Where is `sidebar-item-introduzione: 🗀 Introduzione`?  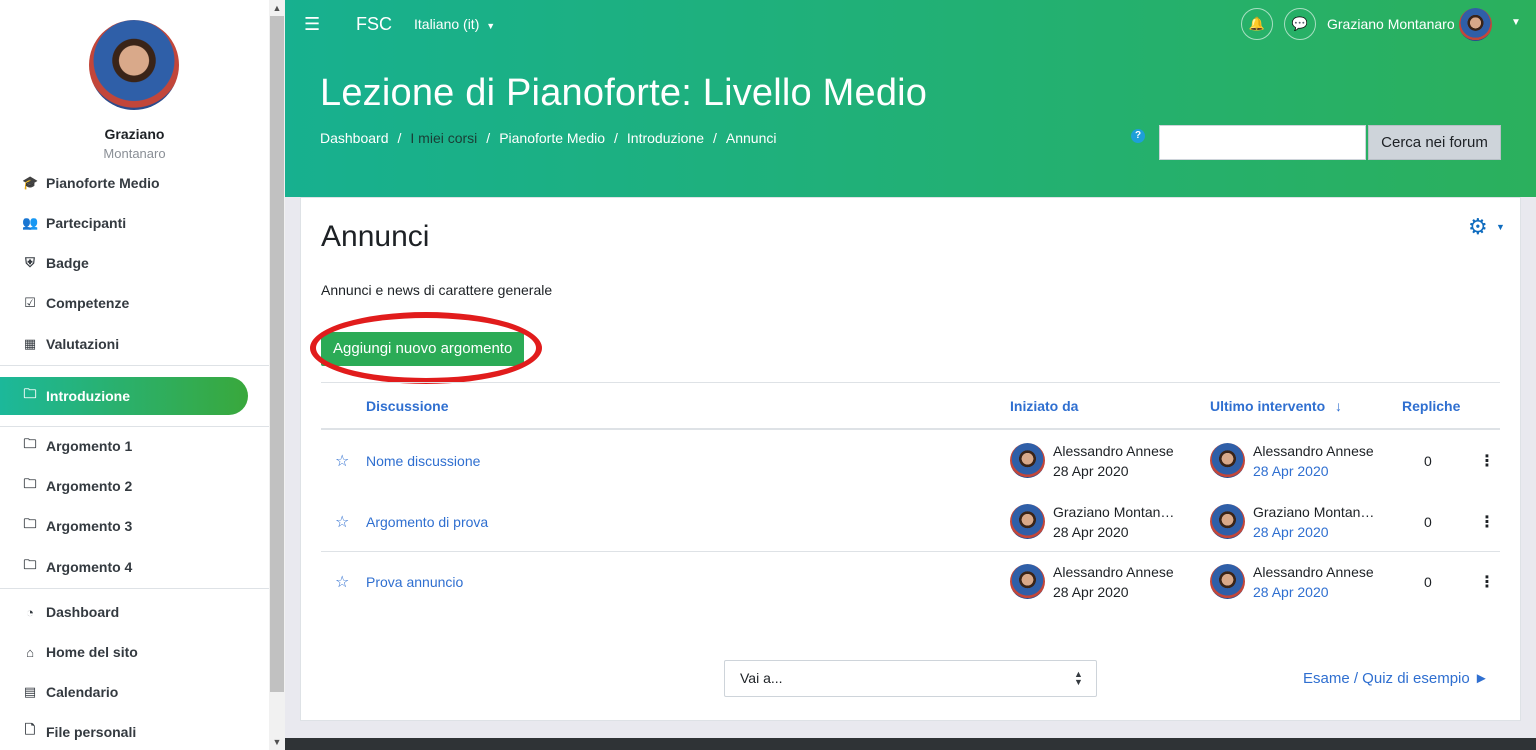
sidebar-item-introduzione: 🗀 Introduzione is located at coordinates (124, 396).